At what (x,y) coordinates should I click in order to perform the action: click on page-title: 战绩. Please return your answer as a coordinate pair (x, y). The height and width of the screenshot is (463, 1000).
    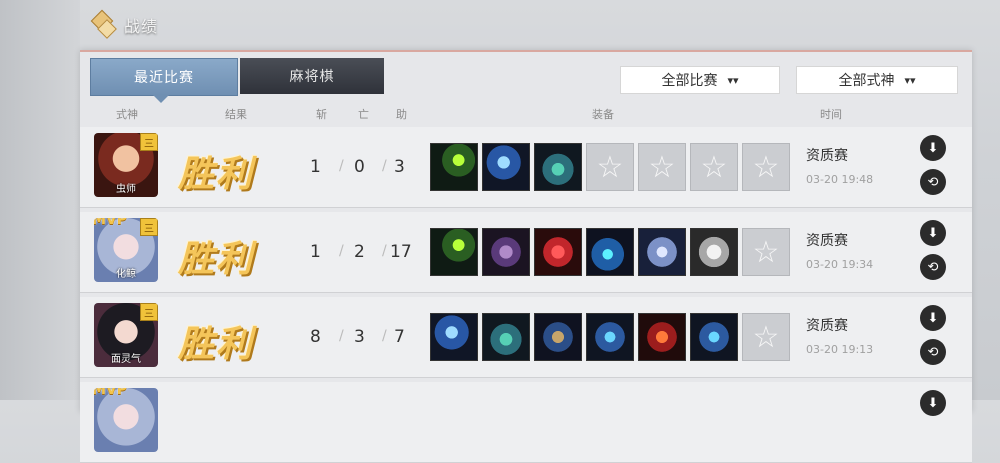
    Looking at the image, I should click on (141, 26).